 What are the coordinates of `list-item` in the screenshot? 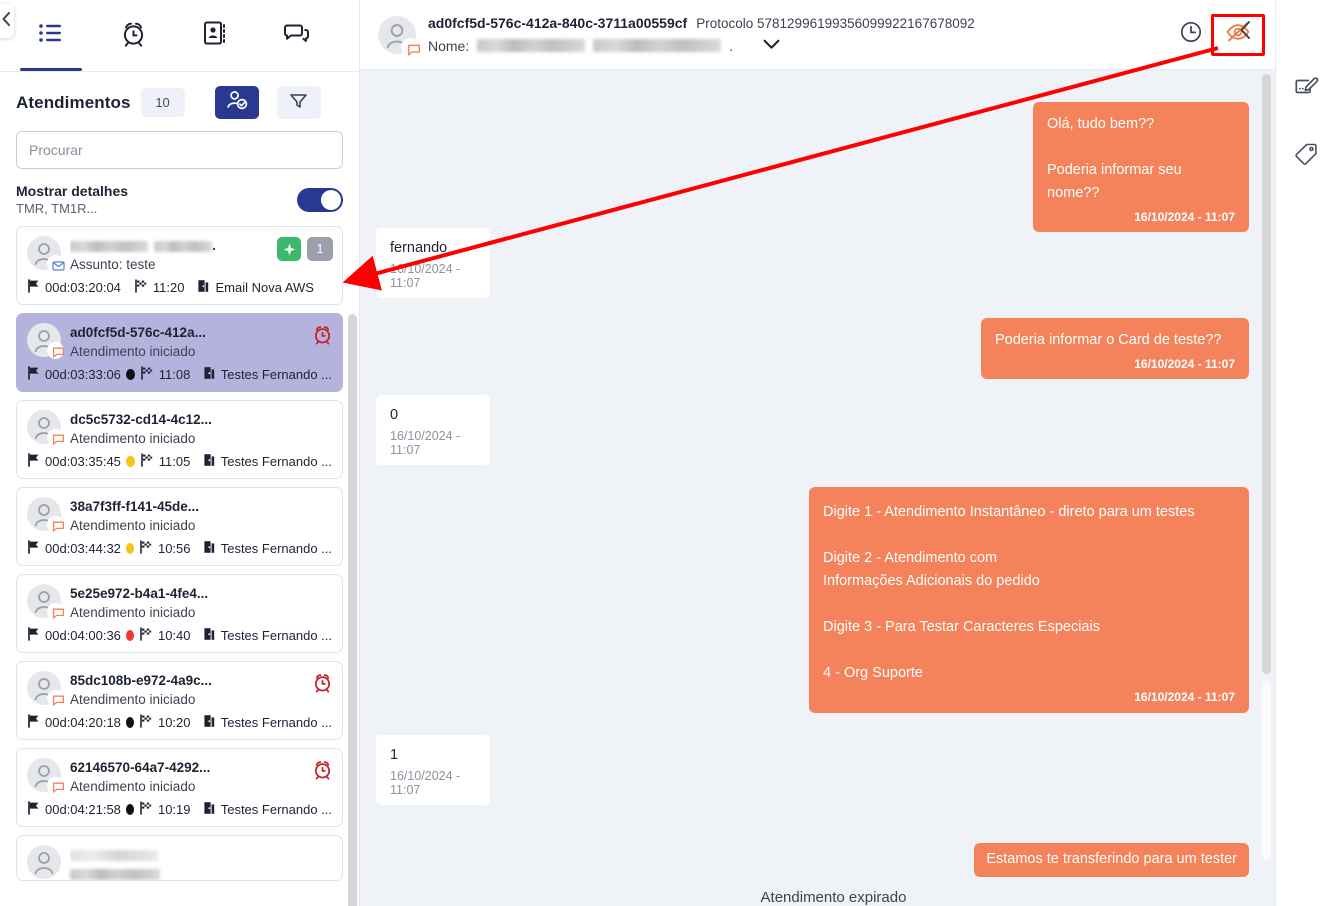 It's located at (179, 858).